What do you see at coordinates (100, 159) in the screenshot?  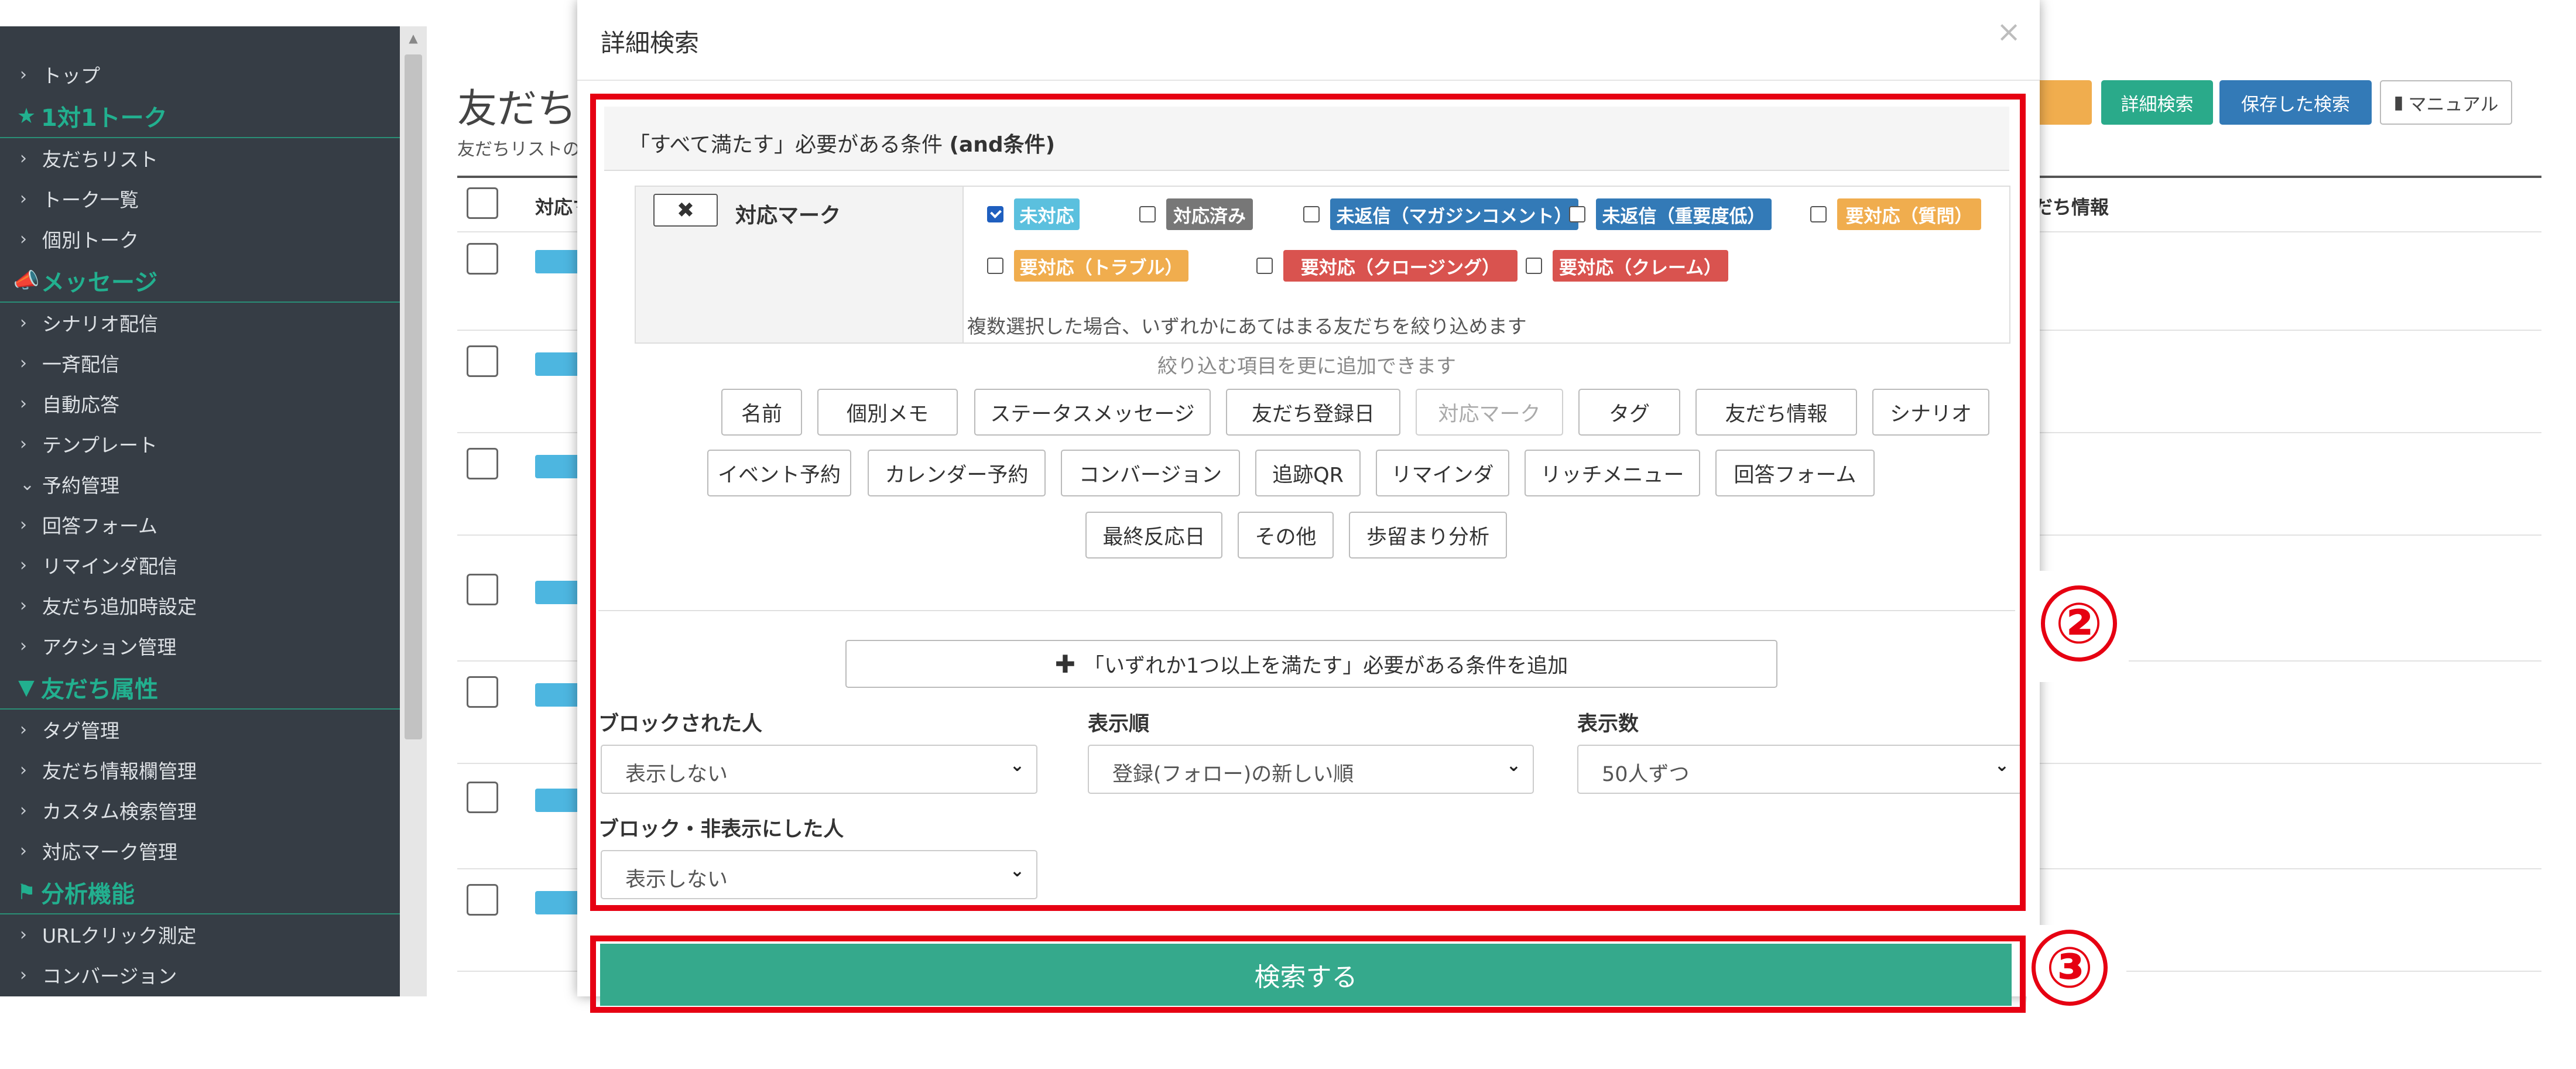 I see `sidebar-item-label: 友だちリスト` at bounding box center [100, 159].